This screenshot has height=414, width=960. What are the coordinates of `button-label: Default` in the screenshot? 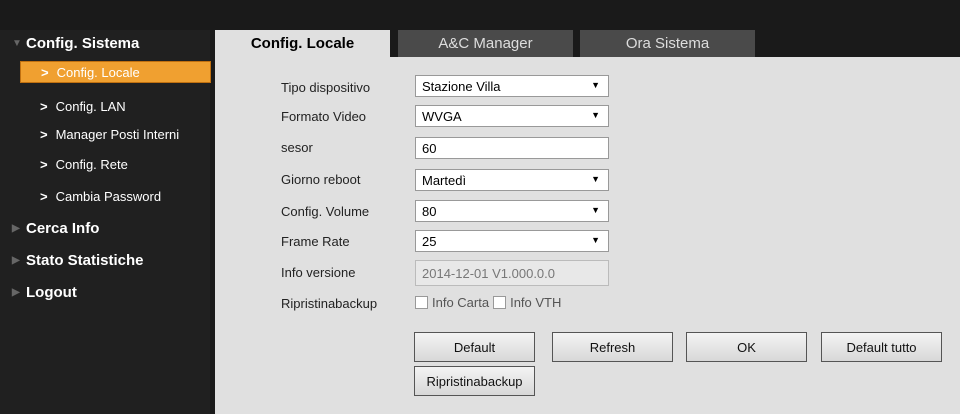 It's located at (474, 347).